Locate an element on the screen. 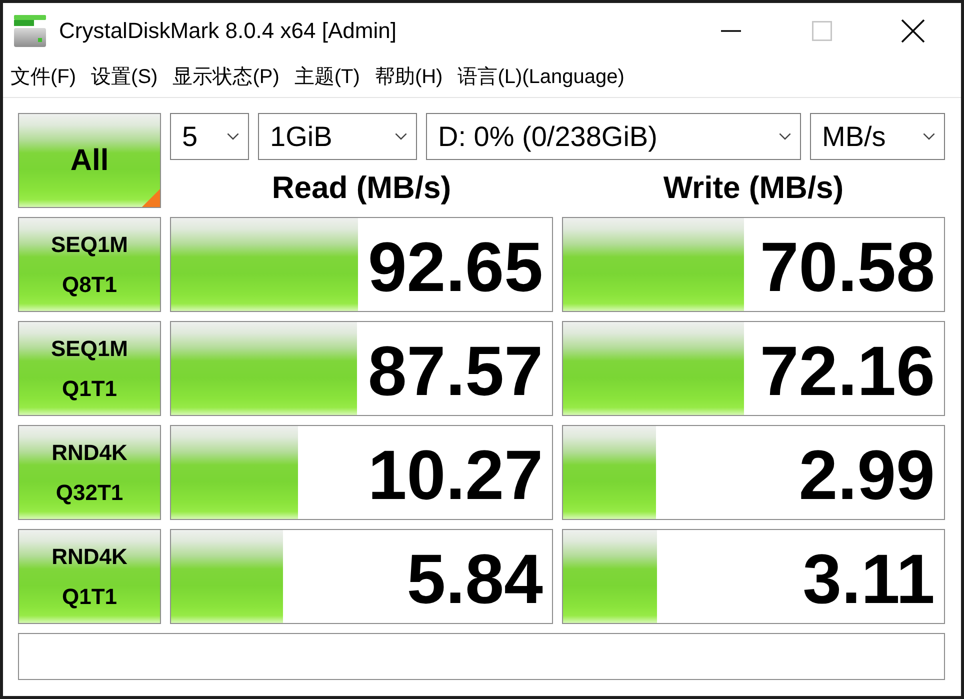 The height and width of the screenshot is (699, 964). column-header: Read (MB/s) is located at coordinates (362, 188).